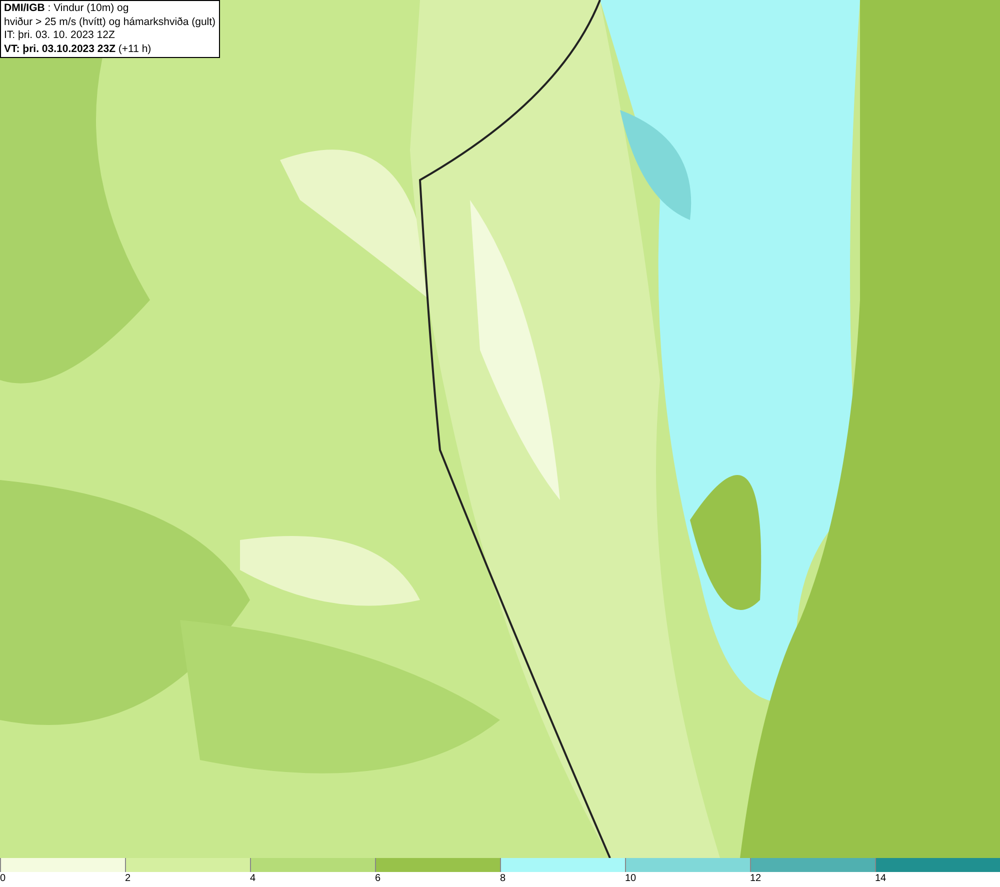 This screenshot has width=1000, height=887. What do you see at coordinates (880, 878) in the screenshot?
I see `scale-tick-label: 14` at bounding box center [880, 878].